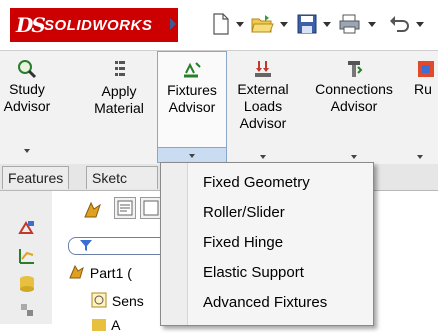 Image resolution: width=438 pixels, height=333 pixels. I want to click on save-icon, so click(307, 24).